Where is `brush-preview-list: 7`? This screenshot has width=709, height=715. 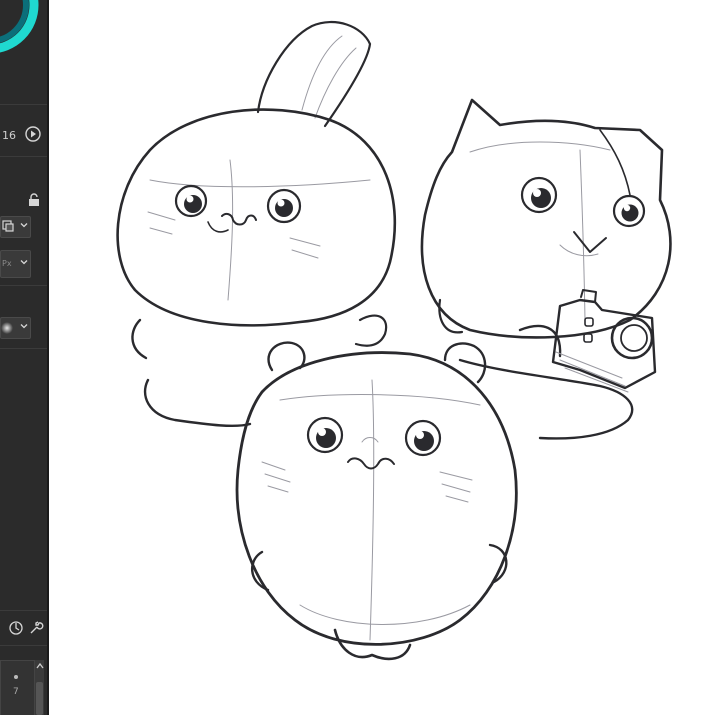 brush-preview-list: 7 is located at coordinates (17, 687).